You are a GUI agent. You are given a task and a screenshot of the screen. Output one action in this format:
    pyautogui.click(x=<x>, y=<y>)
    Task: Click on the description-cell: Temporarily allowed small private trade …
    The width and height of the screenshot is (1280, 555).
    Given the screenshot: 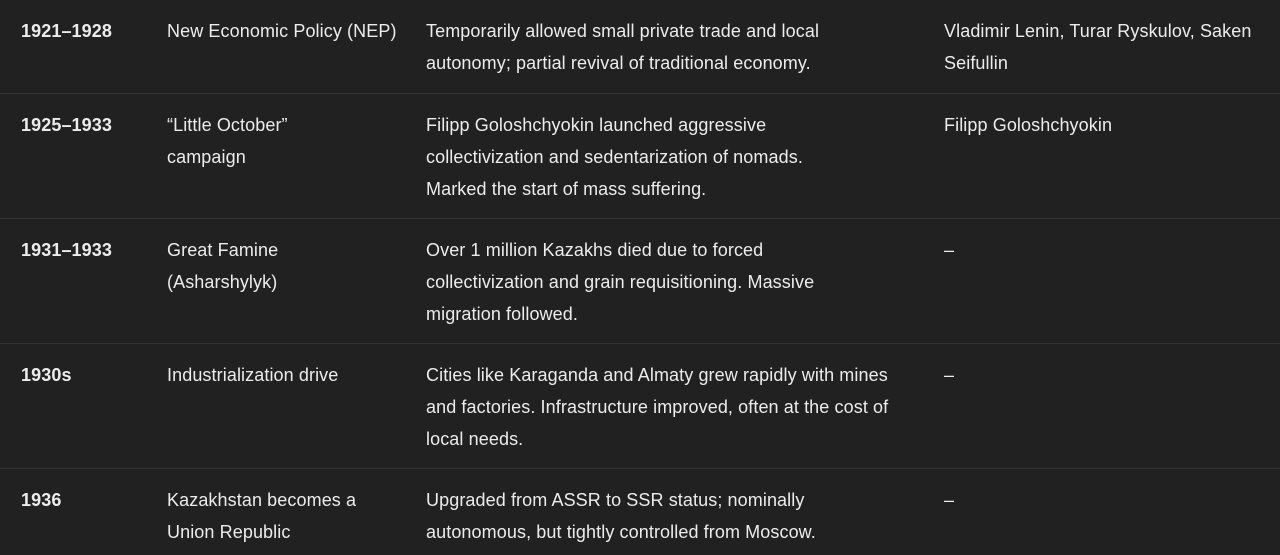 What is the action you would take?
    pyautogui.click(x=623, y=47)
    